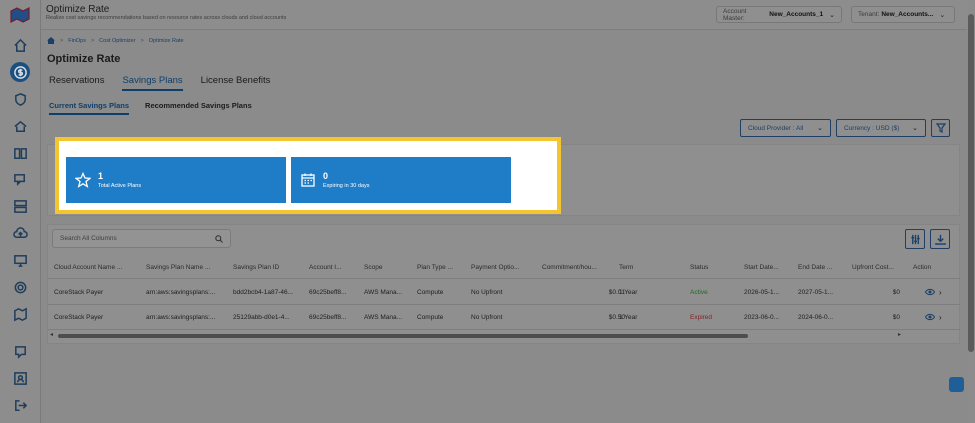 Image resolution: width=975 pixels, height=423 pixels. I want to click on app-title: Optimize Rate, so click(78, 9).